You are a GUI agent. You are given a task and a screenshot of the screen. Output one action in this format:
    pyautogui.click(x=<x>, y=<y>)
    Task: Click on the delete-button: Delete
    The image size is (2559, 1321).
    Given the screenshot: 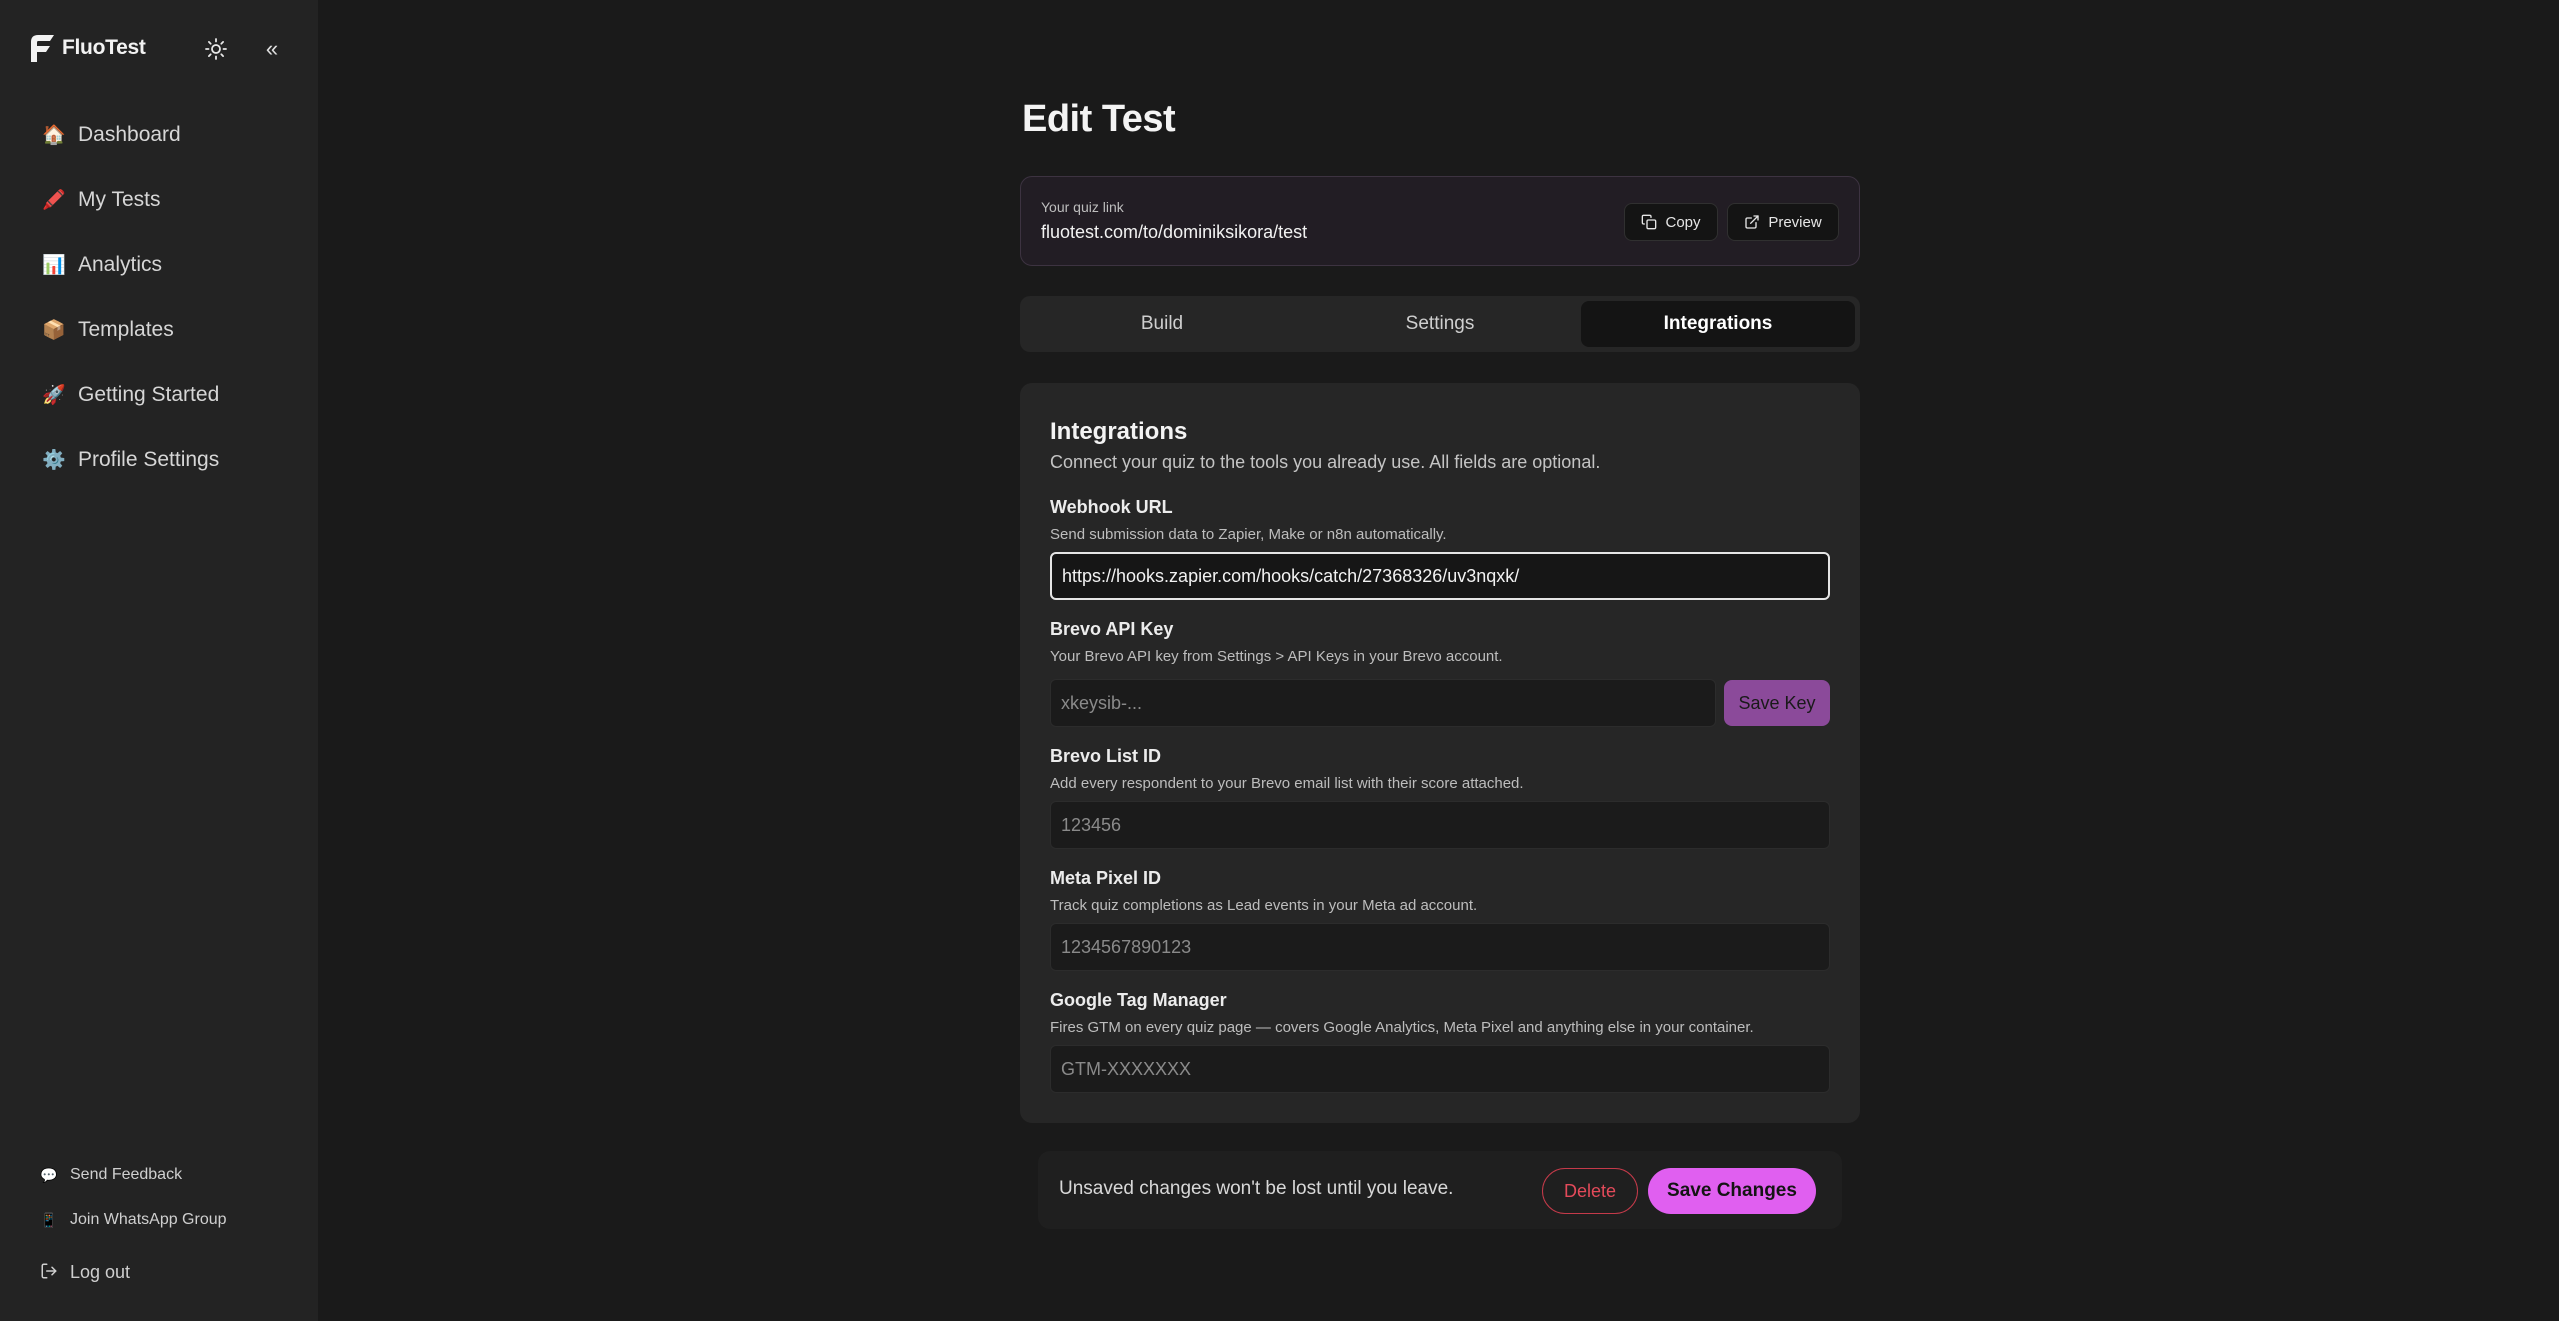 What is the action you would take?
    pyautogui.click(x=1590, y=1191)
    